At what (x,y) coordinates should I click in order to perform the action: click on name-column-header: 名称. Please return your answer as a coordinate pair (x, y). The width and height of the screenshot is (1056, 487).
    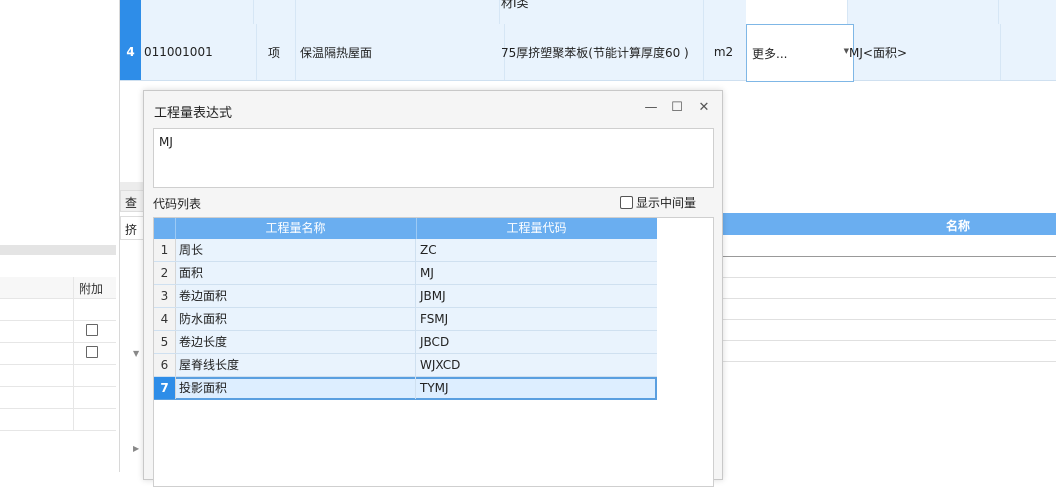
    Looking at the image, I should click on (958, 226).